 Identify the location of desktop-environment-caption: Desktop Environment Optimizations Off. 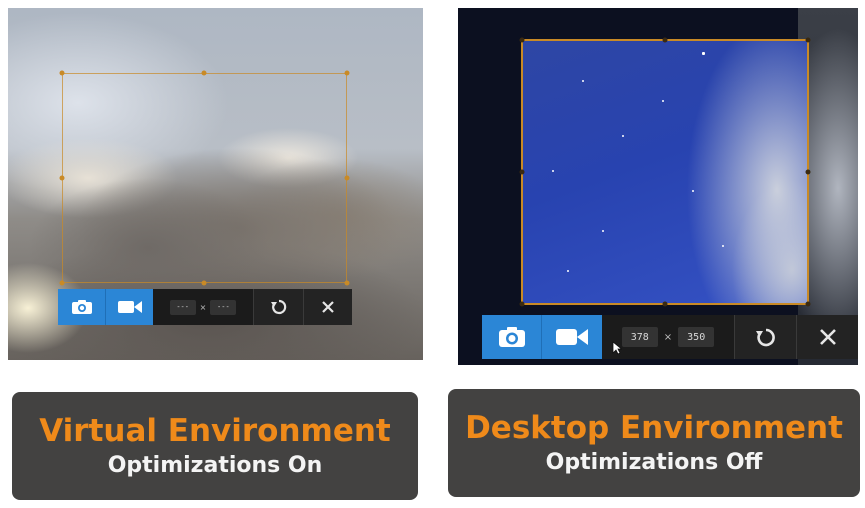
(654, 443).